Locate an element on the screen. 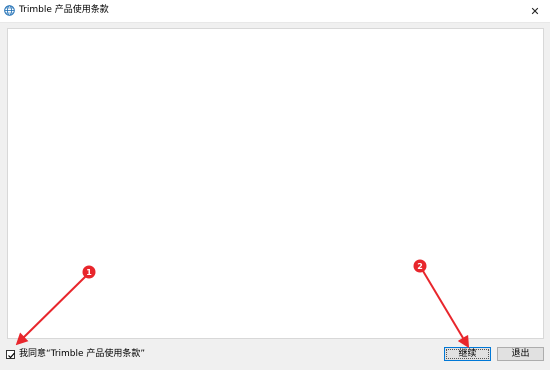 The image size is (550, 370). close-button: ✕ is located at coordinates (535, 11).